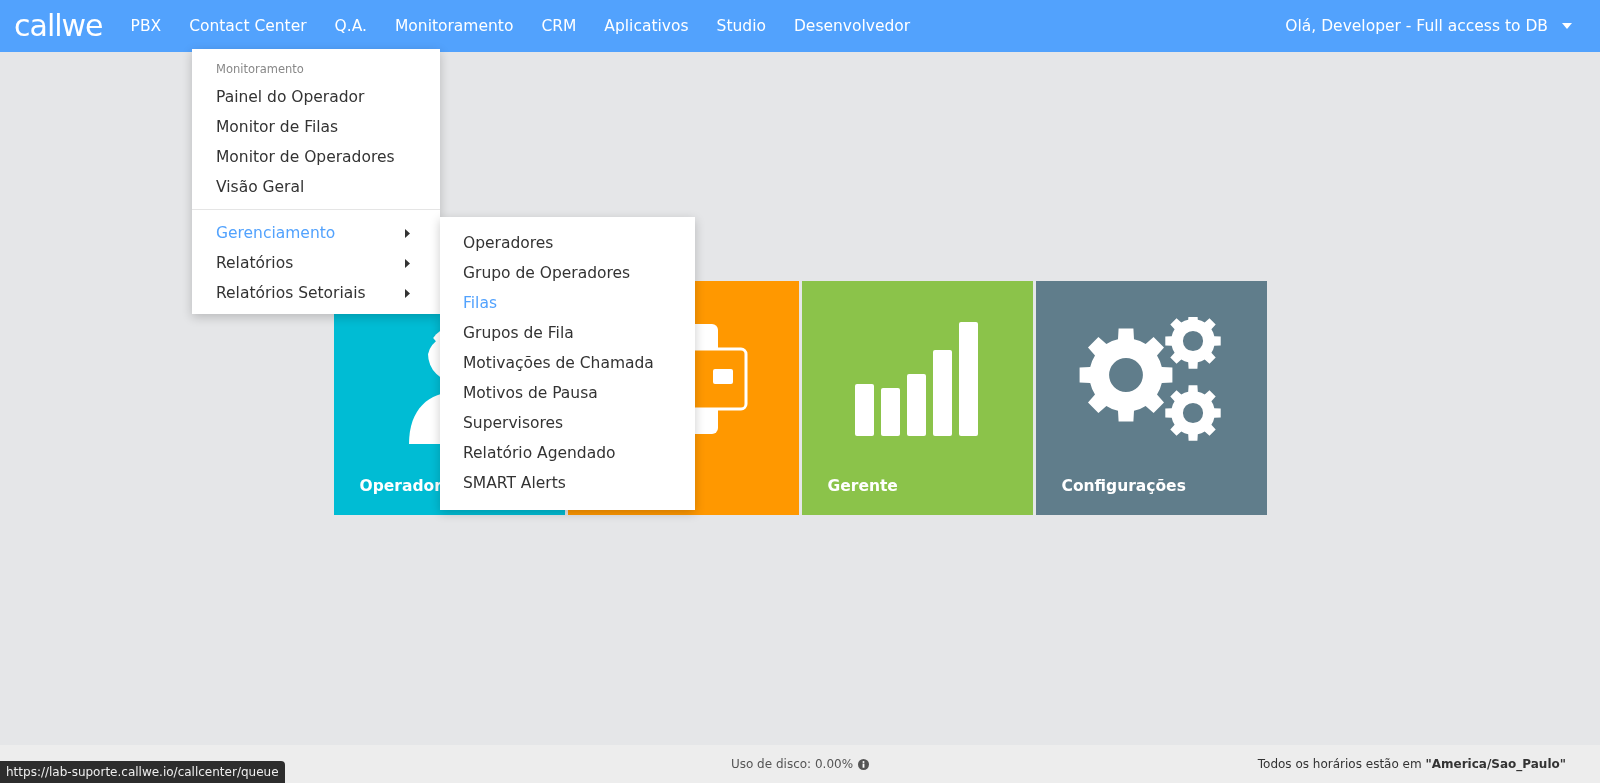  I want to click on tile-label: Operador, so click(400, 486).